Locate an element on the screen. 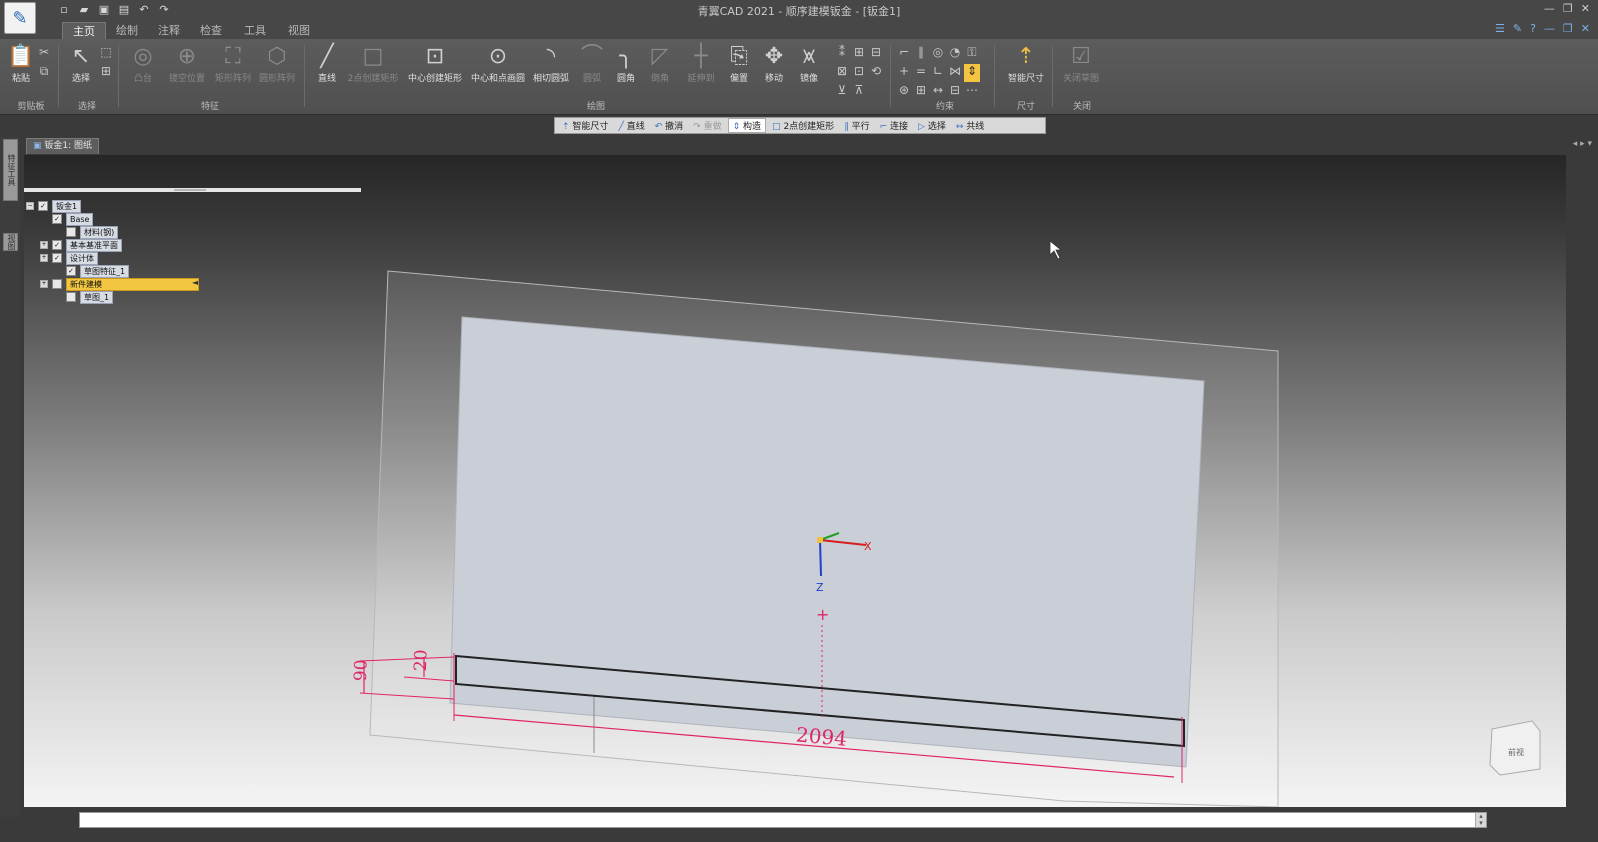  z-axis-line is located at coordinates (820, 558).